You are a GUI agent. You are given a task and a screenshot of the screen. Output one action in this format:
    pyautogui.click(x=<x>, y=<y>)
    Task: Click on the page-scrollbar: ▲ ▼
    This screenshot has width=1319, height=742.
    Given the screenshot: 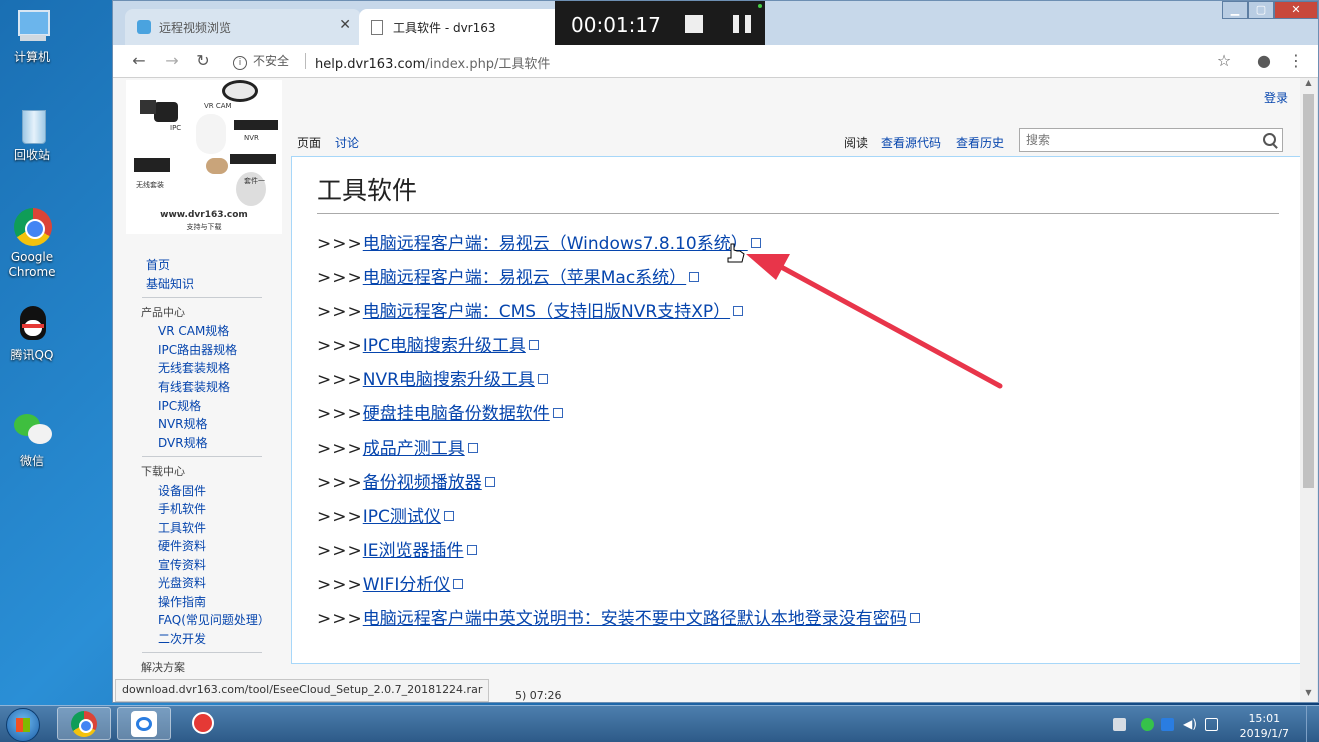 What is the action you would take?
    pyautogui.click(x=1308, y=390)
    